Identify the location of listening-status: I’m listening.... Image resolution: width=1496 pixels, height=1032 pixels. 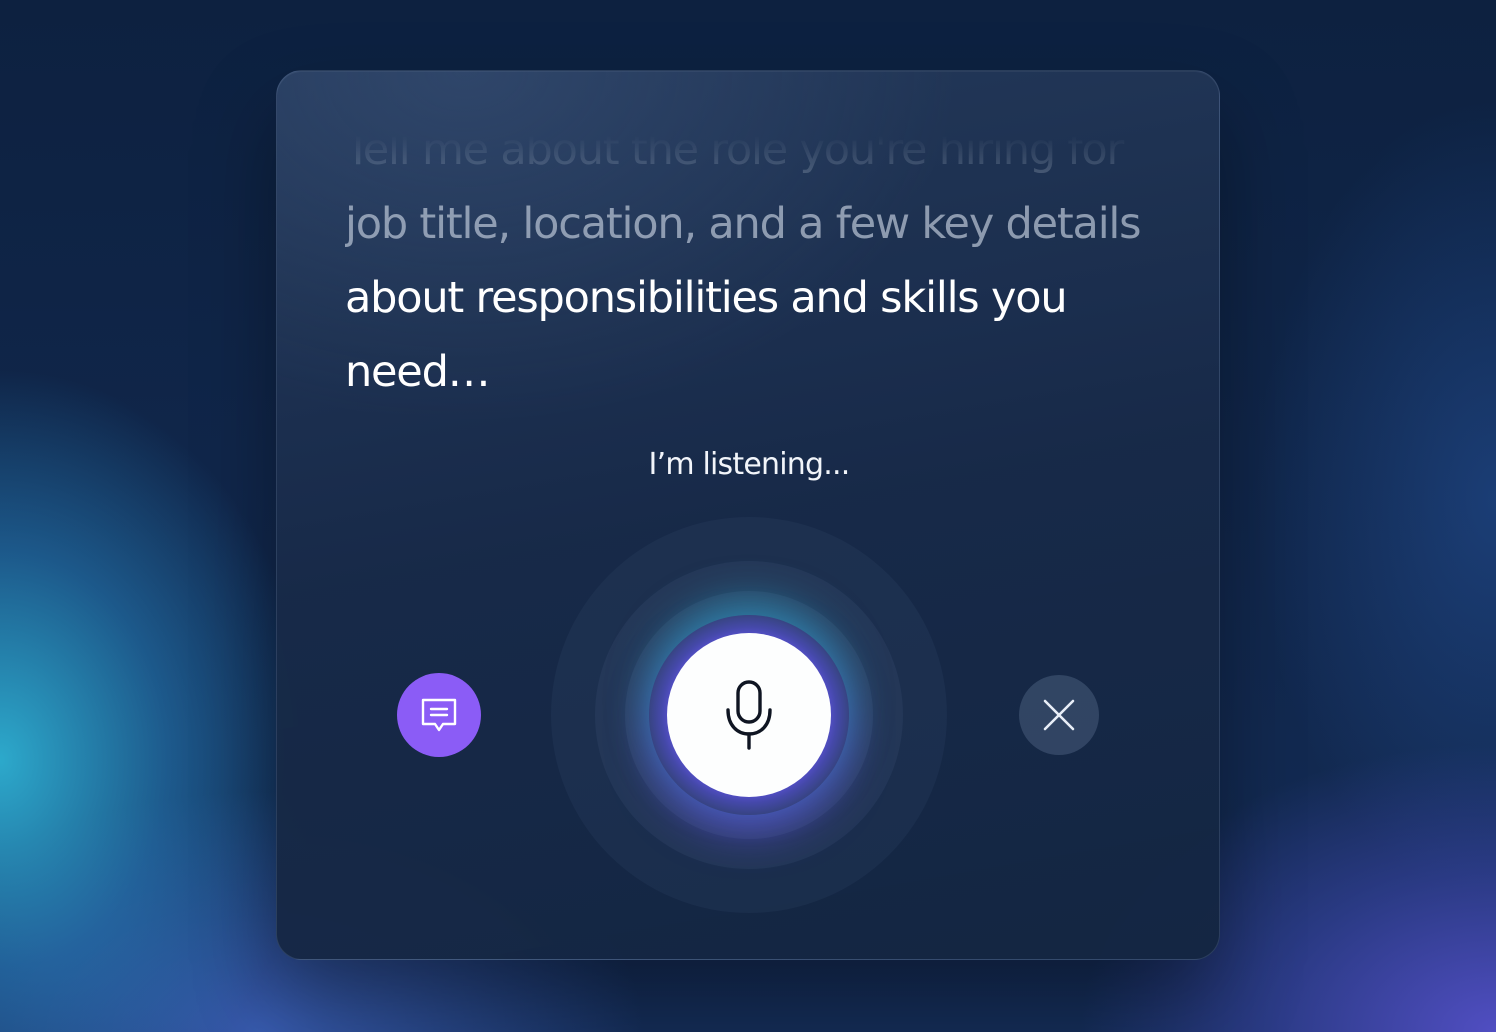
(749, 464).